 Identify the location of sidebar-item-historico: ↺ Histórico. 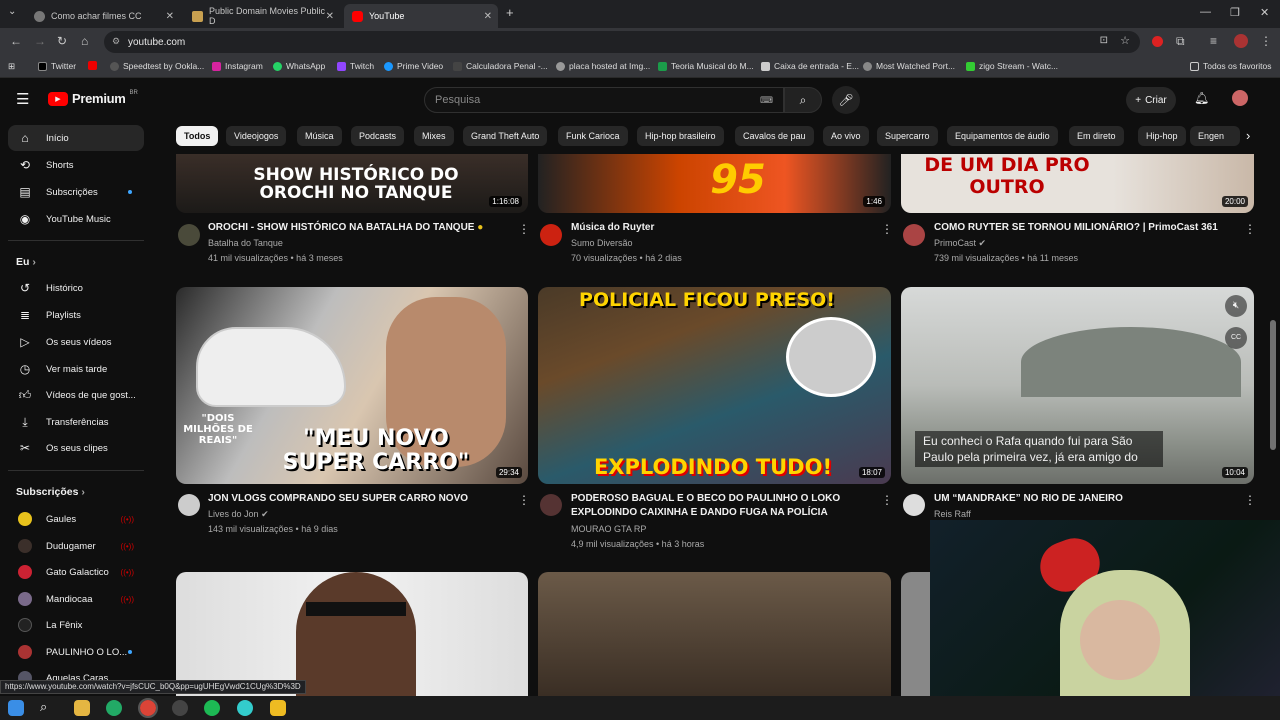
(76, 288).